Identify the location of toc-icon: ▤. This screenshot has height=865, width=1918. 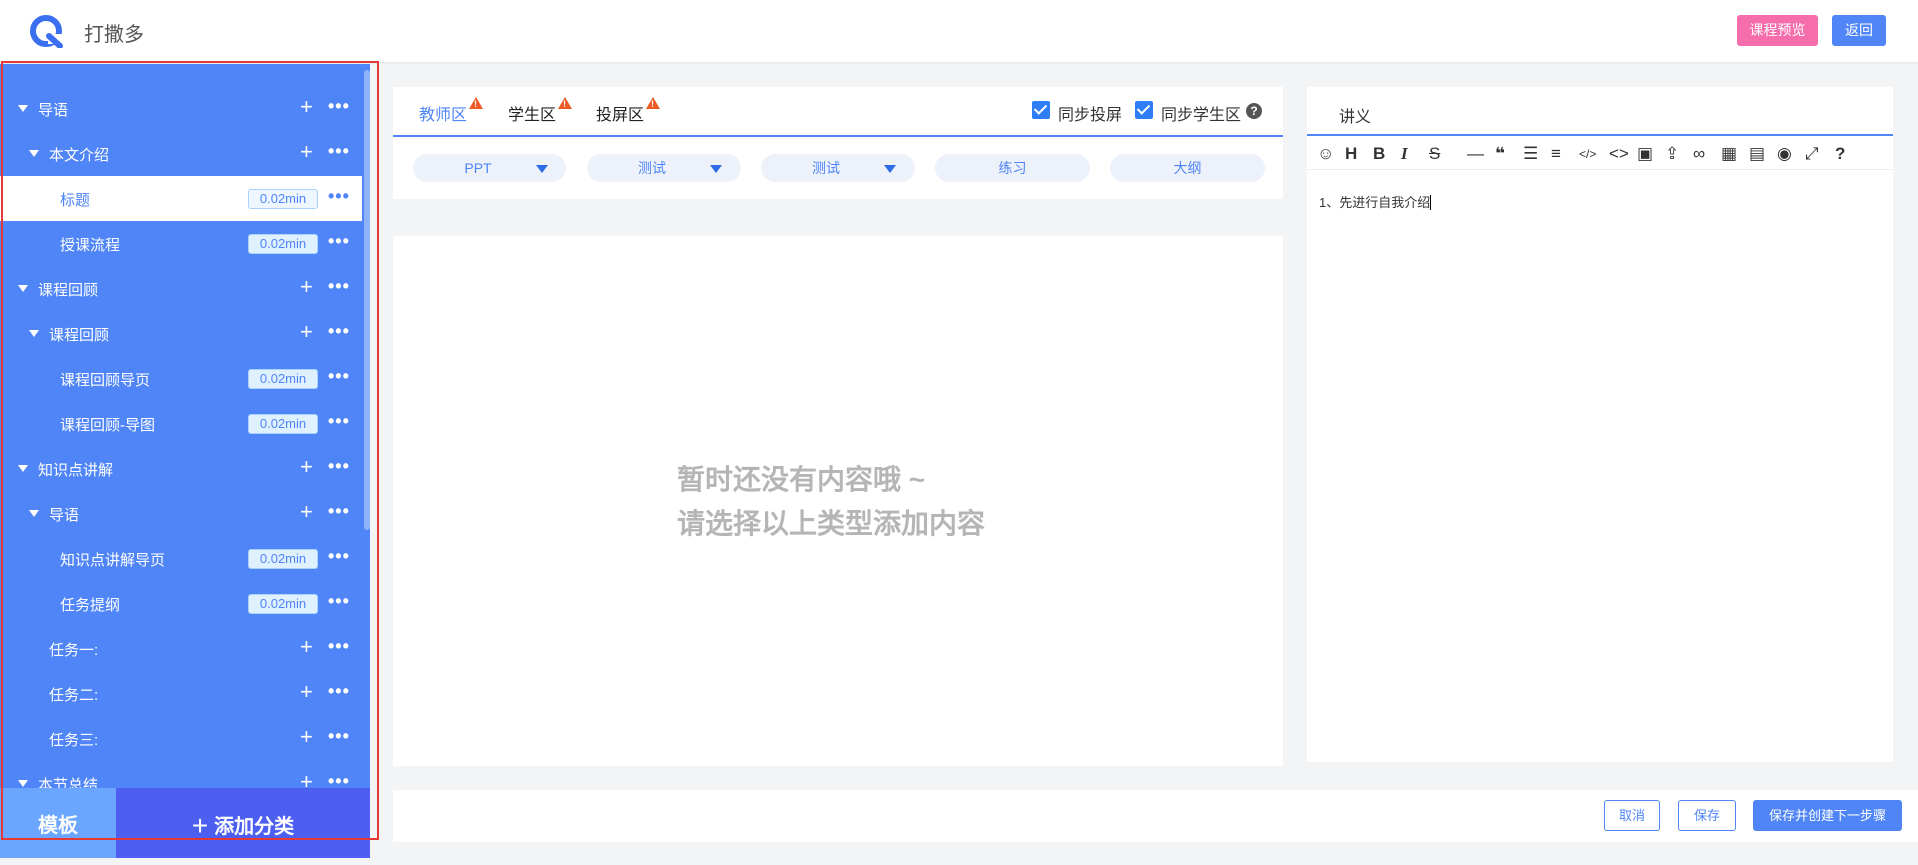
(1757, 154).